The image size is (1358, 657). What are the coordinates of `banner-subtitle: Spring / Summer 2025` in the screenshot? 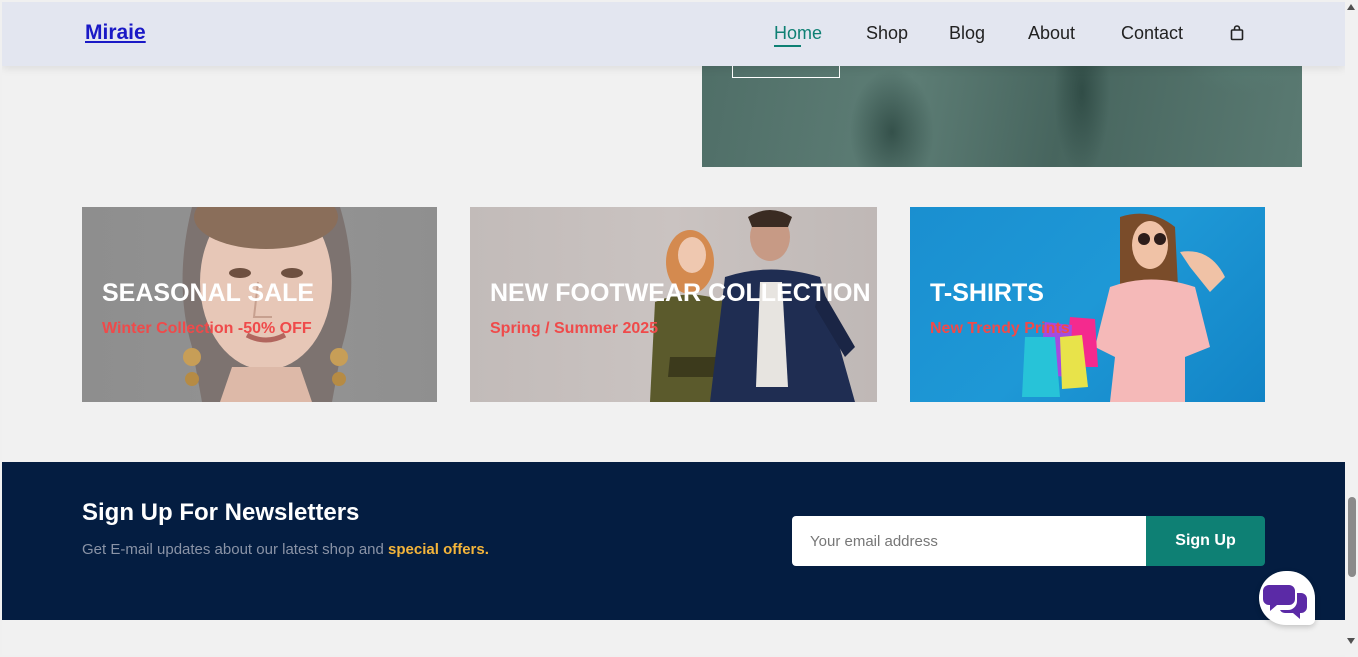 It's located at (574, 328).